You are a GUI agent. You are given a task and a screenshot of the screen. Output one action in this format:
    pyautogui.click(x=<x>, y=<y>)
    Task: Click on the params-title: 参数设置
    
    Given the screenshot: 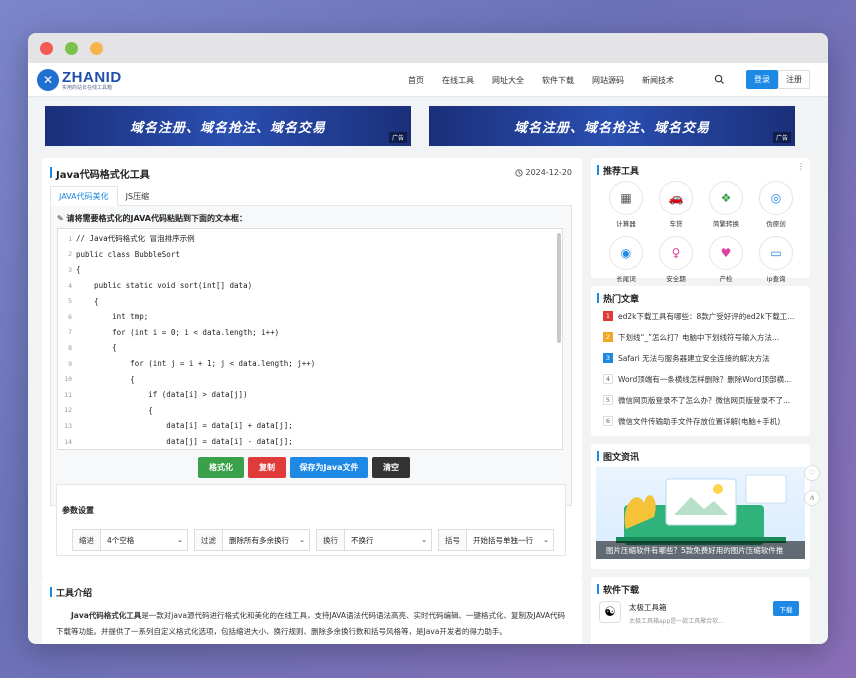 What is the action you would take?
    pyautogui.click(x=78, y=510)
    